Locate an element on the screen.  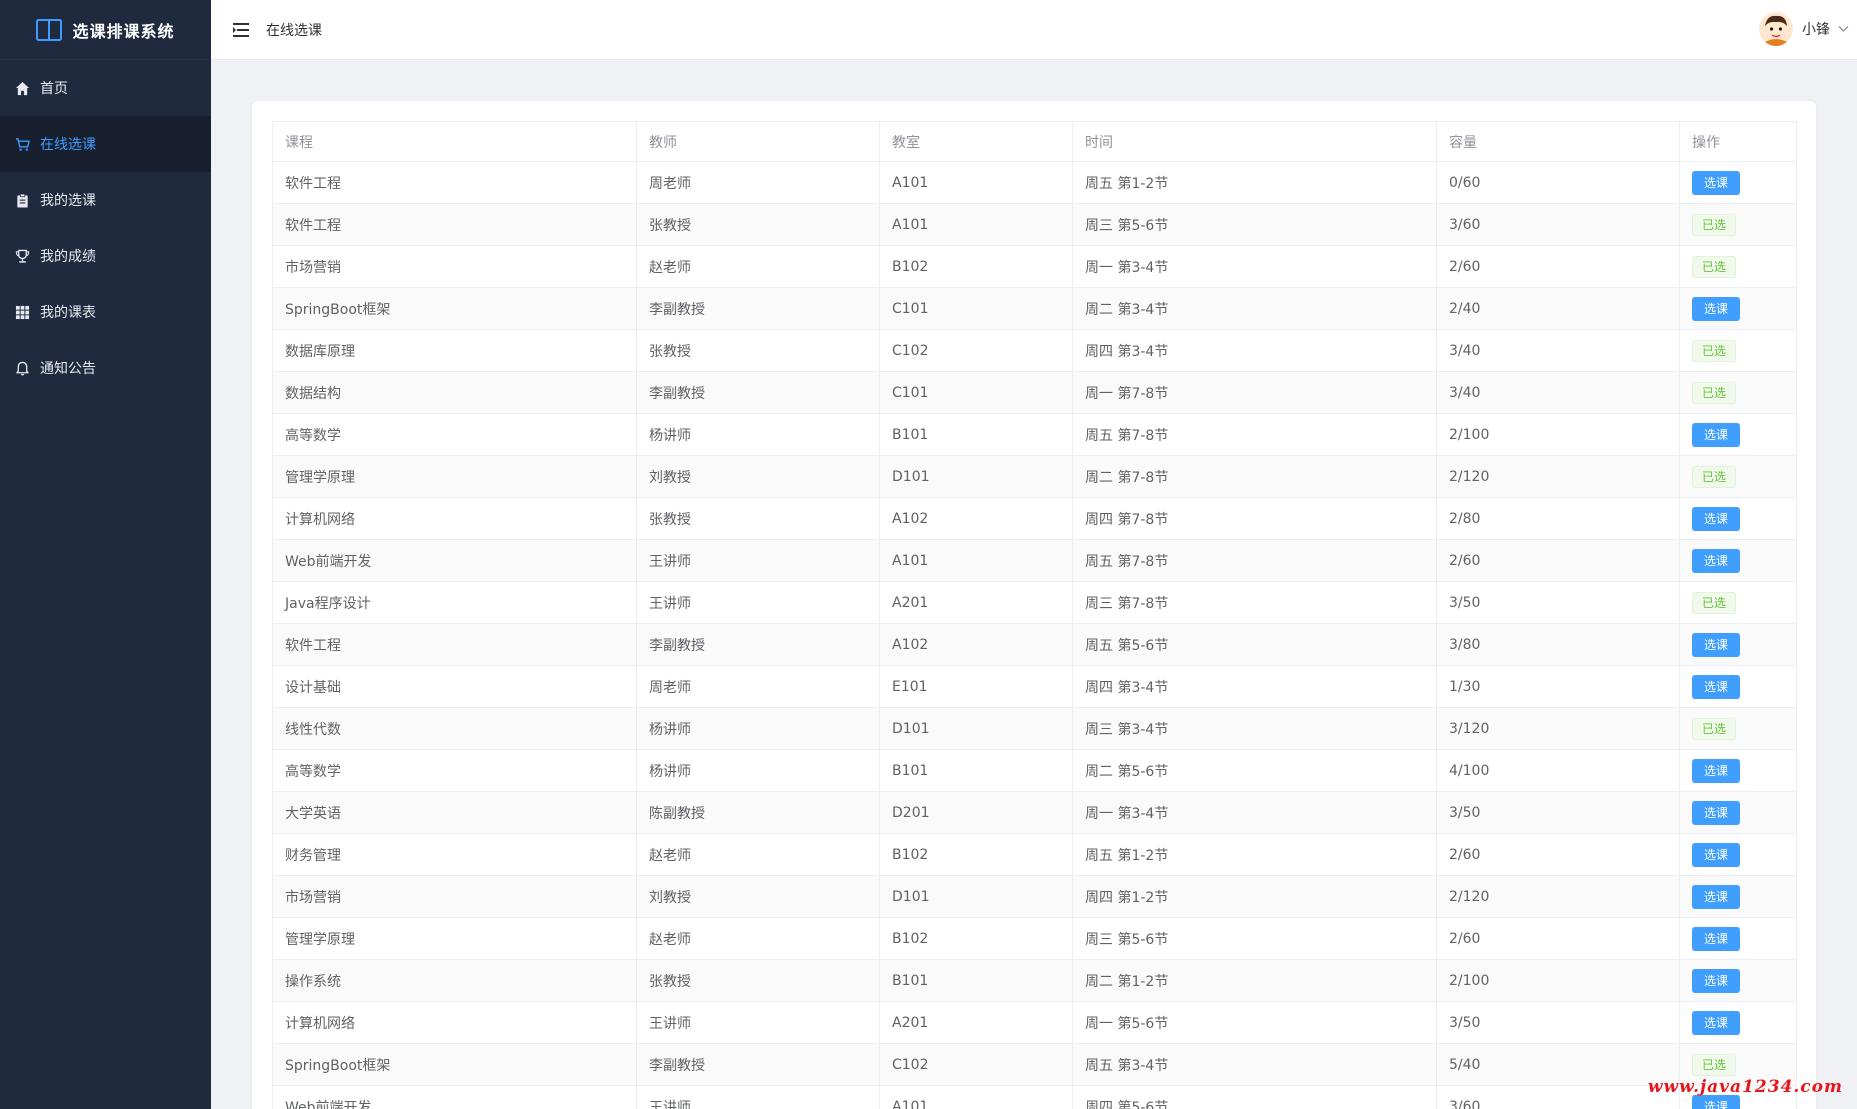
cell-course: 线性代数 is located at coordinates (454, 728).